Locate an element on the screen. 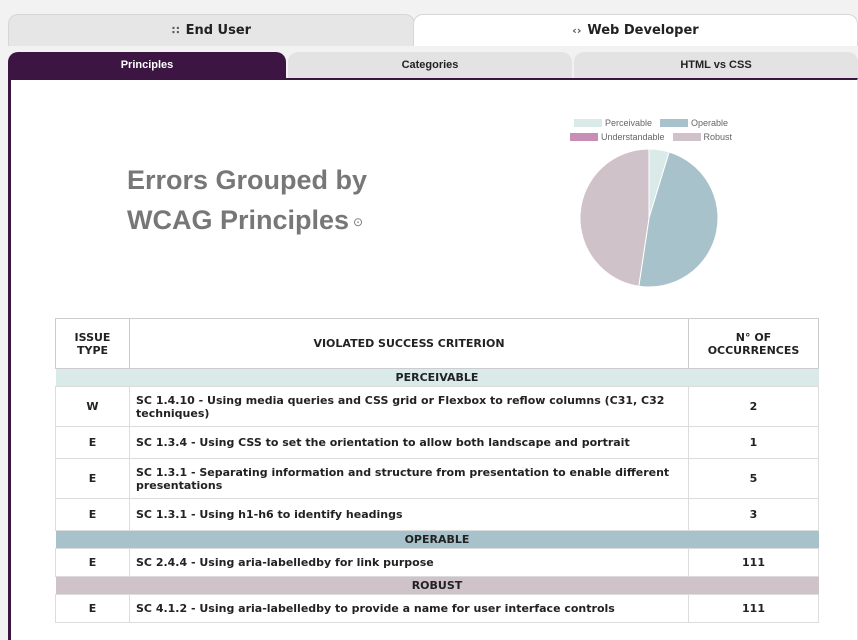 Image resolution: width=858 pixels, height=640 pixels. section-title-line2: WCAG Principles is located at coordinates (238, 220).